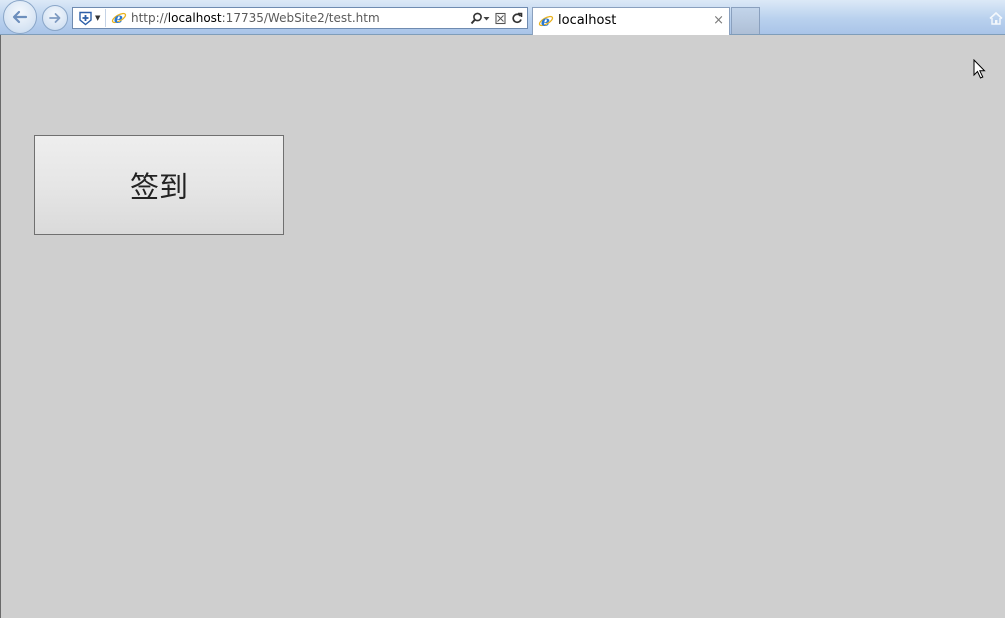 This screenshot has height=618, width=1005. Describe the element at coordinates (194, 18) in the screenshot. I see `url-host: localhost` at that location.